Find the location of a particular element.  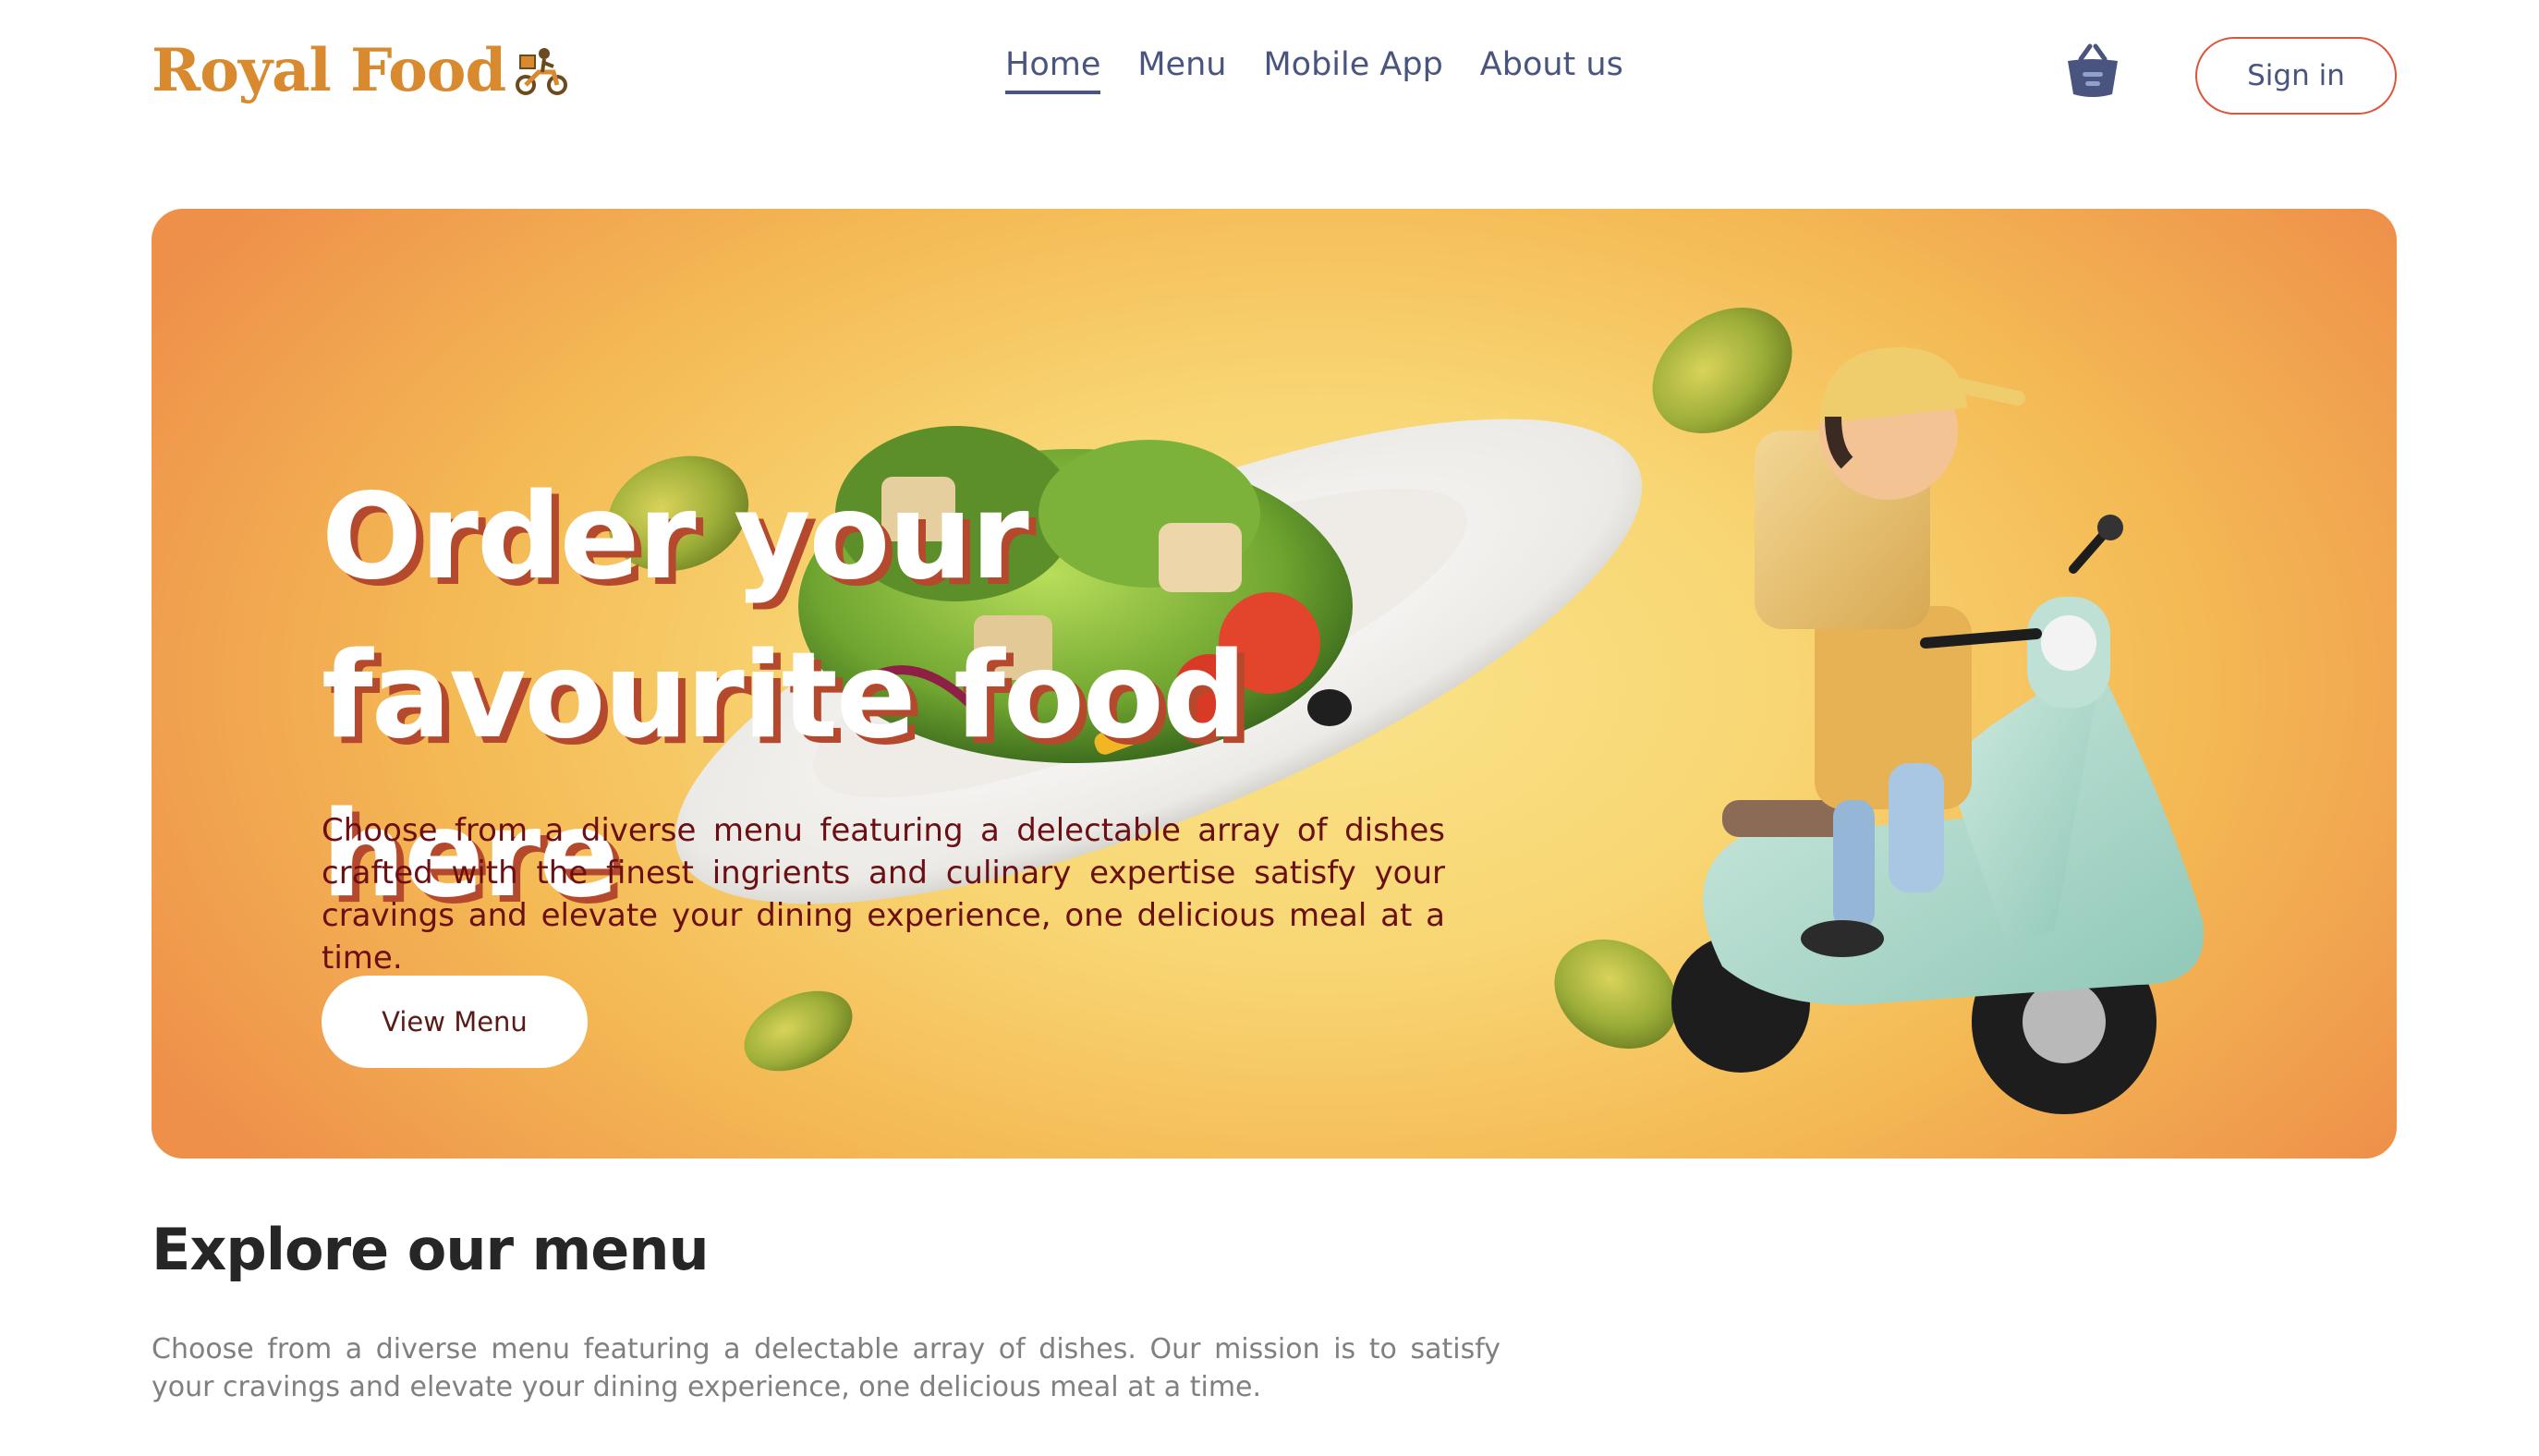

nav-mobile-app: Mobile App is located at coordinates (1352, 70).